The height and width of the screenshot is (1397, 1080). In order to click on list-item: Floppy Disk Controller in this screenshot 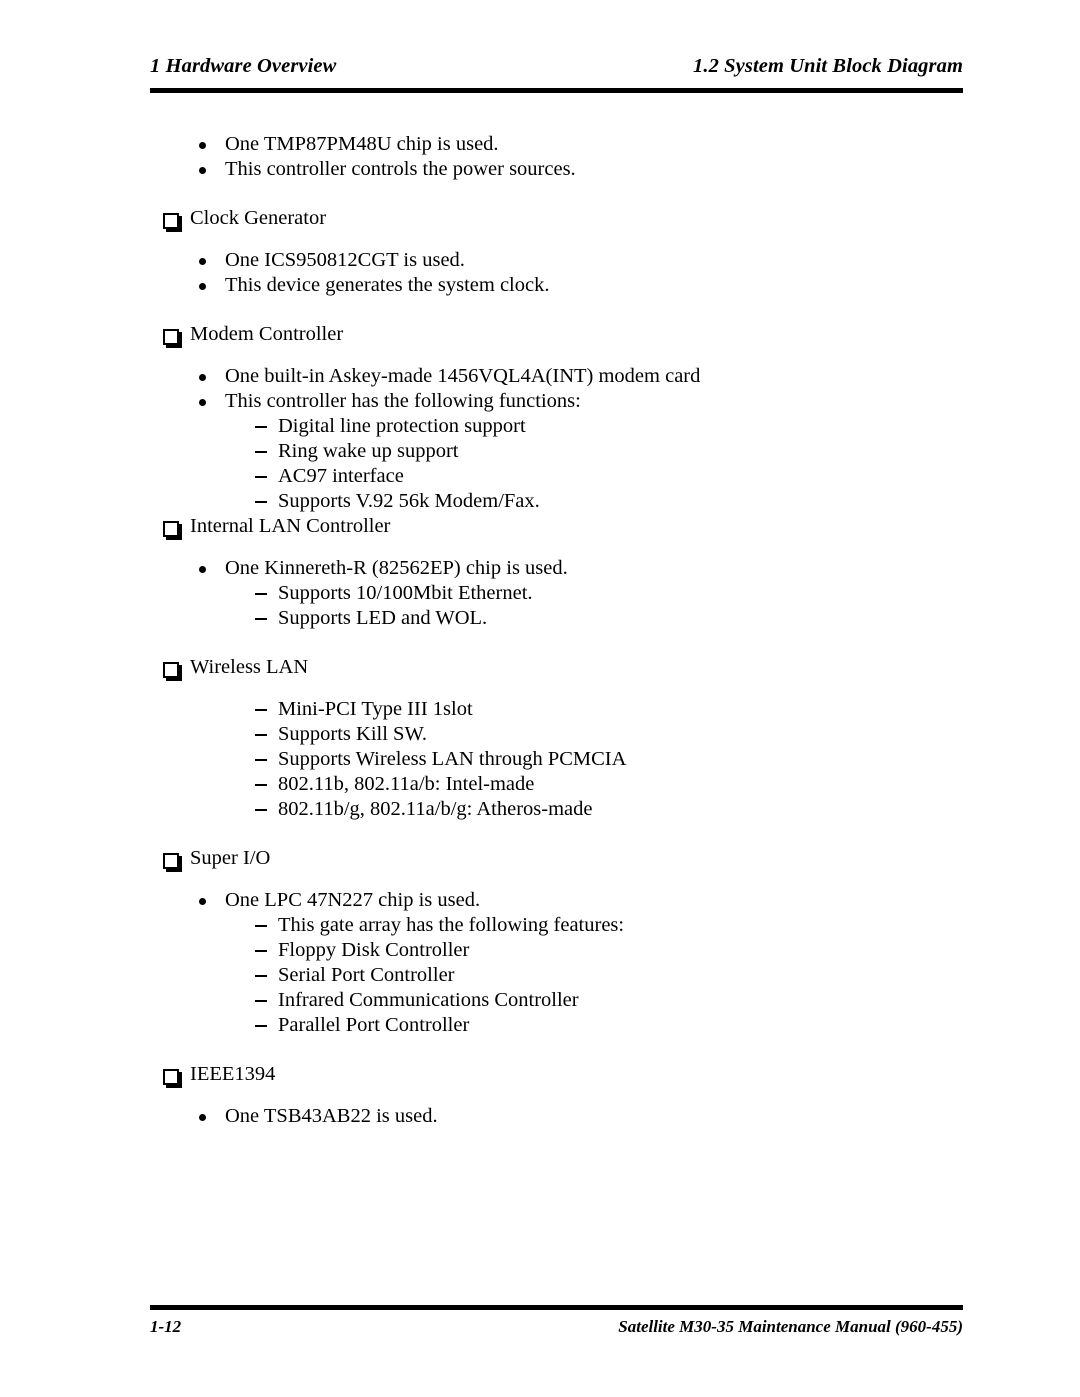, I will do `click(565, 950)`.